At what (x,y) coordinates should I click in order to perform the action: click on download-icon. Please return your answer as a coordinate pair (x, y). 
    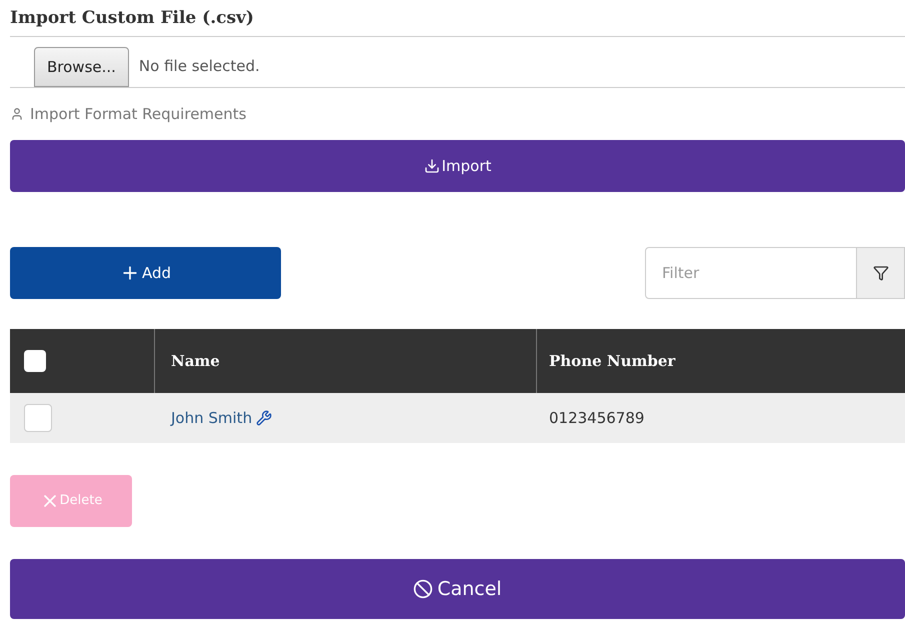
    Looking at the image, I should click on (432, 166).